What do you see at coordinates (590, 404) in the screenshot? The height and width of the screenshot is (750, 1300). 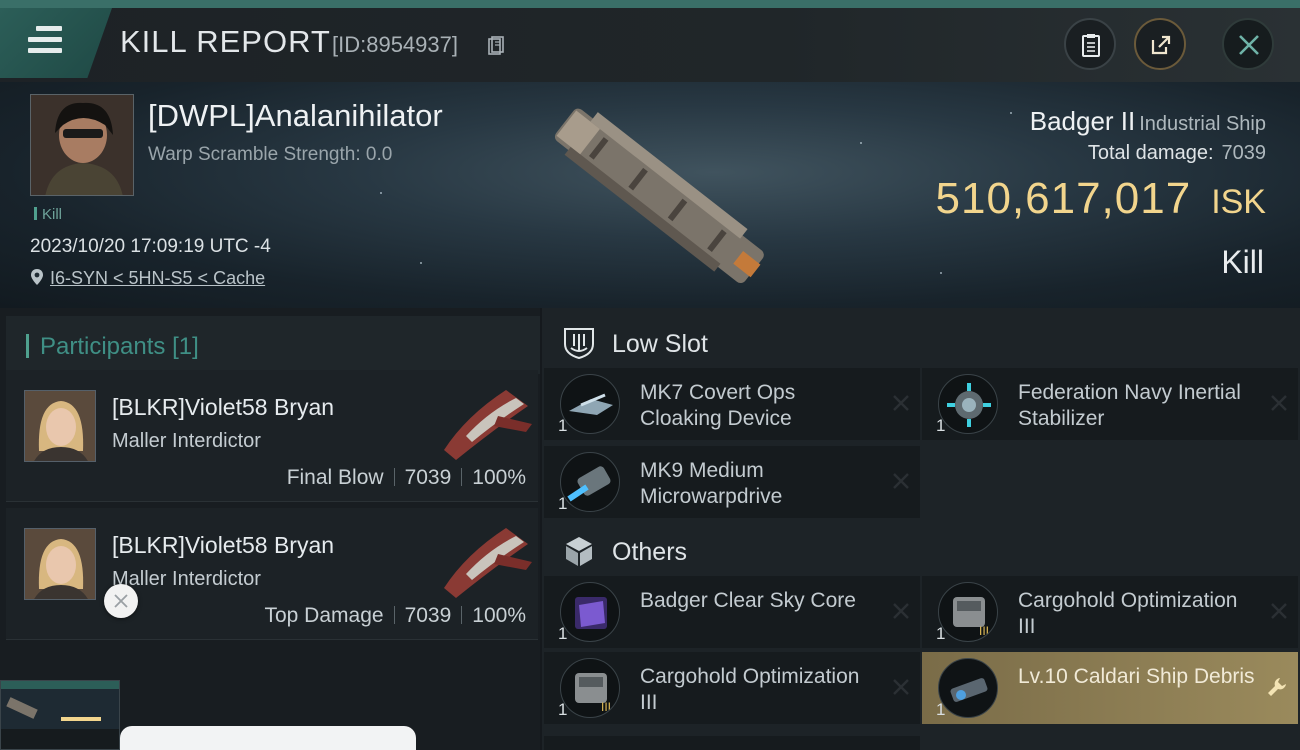 I see `cloaking-device-icon` at bounding box center [590, 404].